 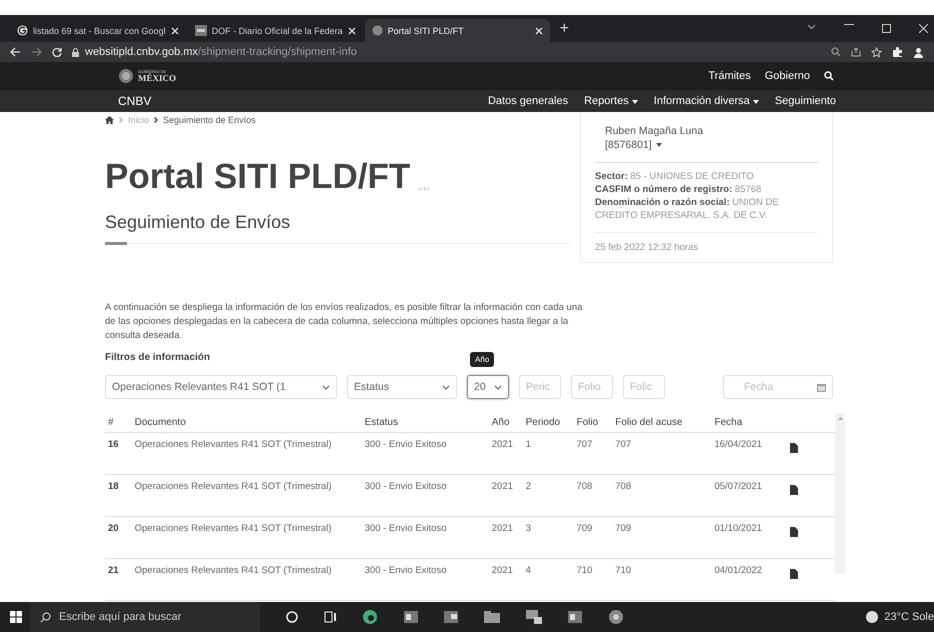 I want to click on star-icon, so click(x=876, y=52).